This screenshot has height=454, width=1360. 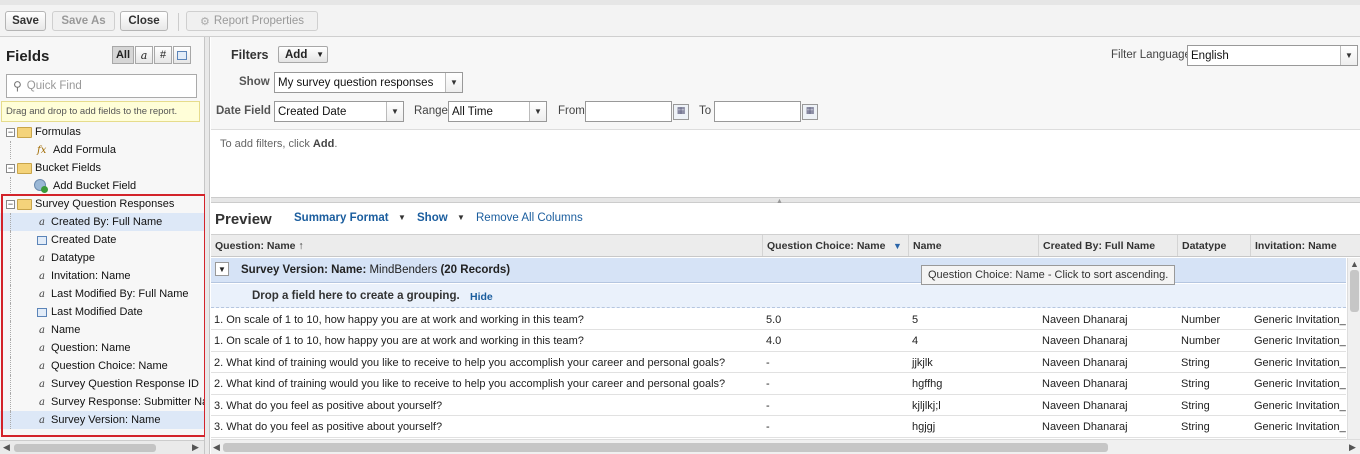 I want to click on field-invitation-name: a Invitation: Name, so click(x=102, y=276).